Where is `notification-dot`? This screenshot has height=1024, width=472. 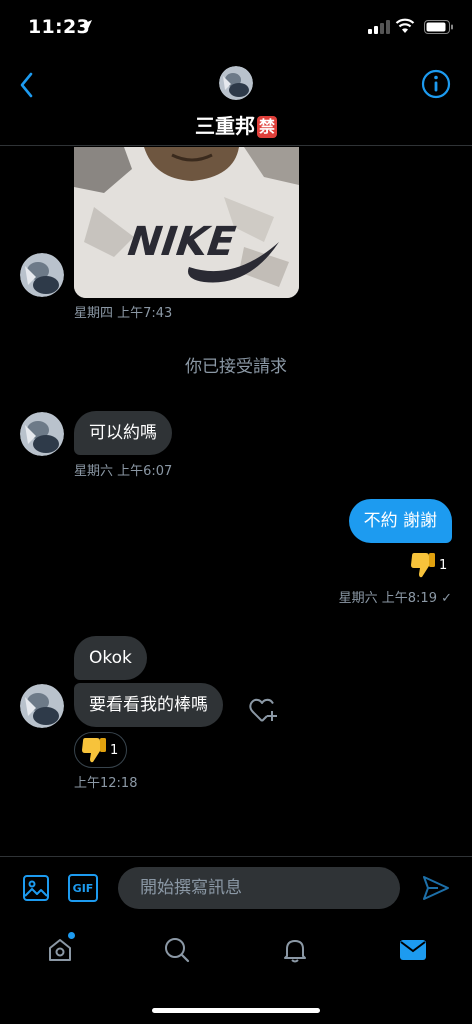
notification-dot is located at coordinates (71, 935).